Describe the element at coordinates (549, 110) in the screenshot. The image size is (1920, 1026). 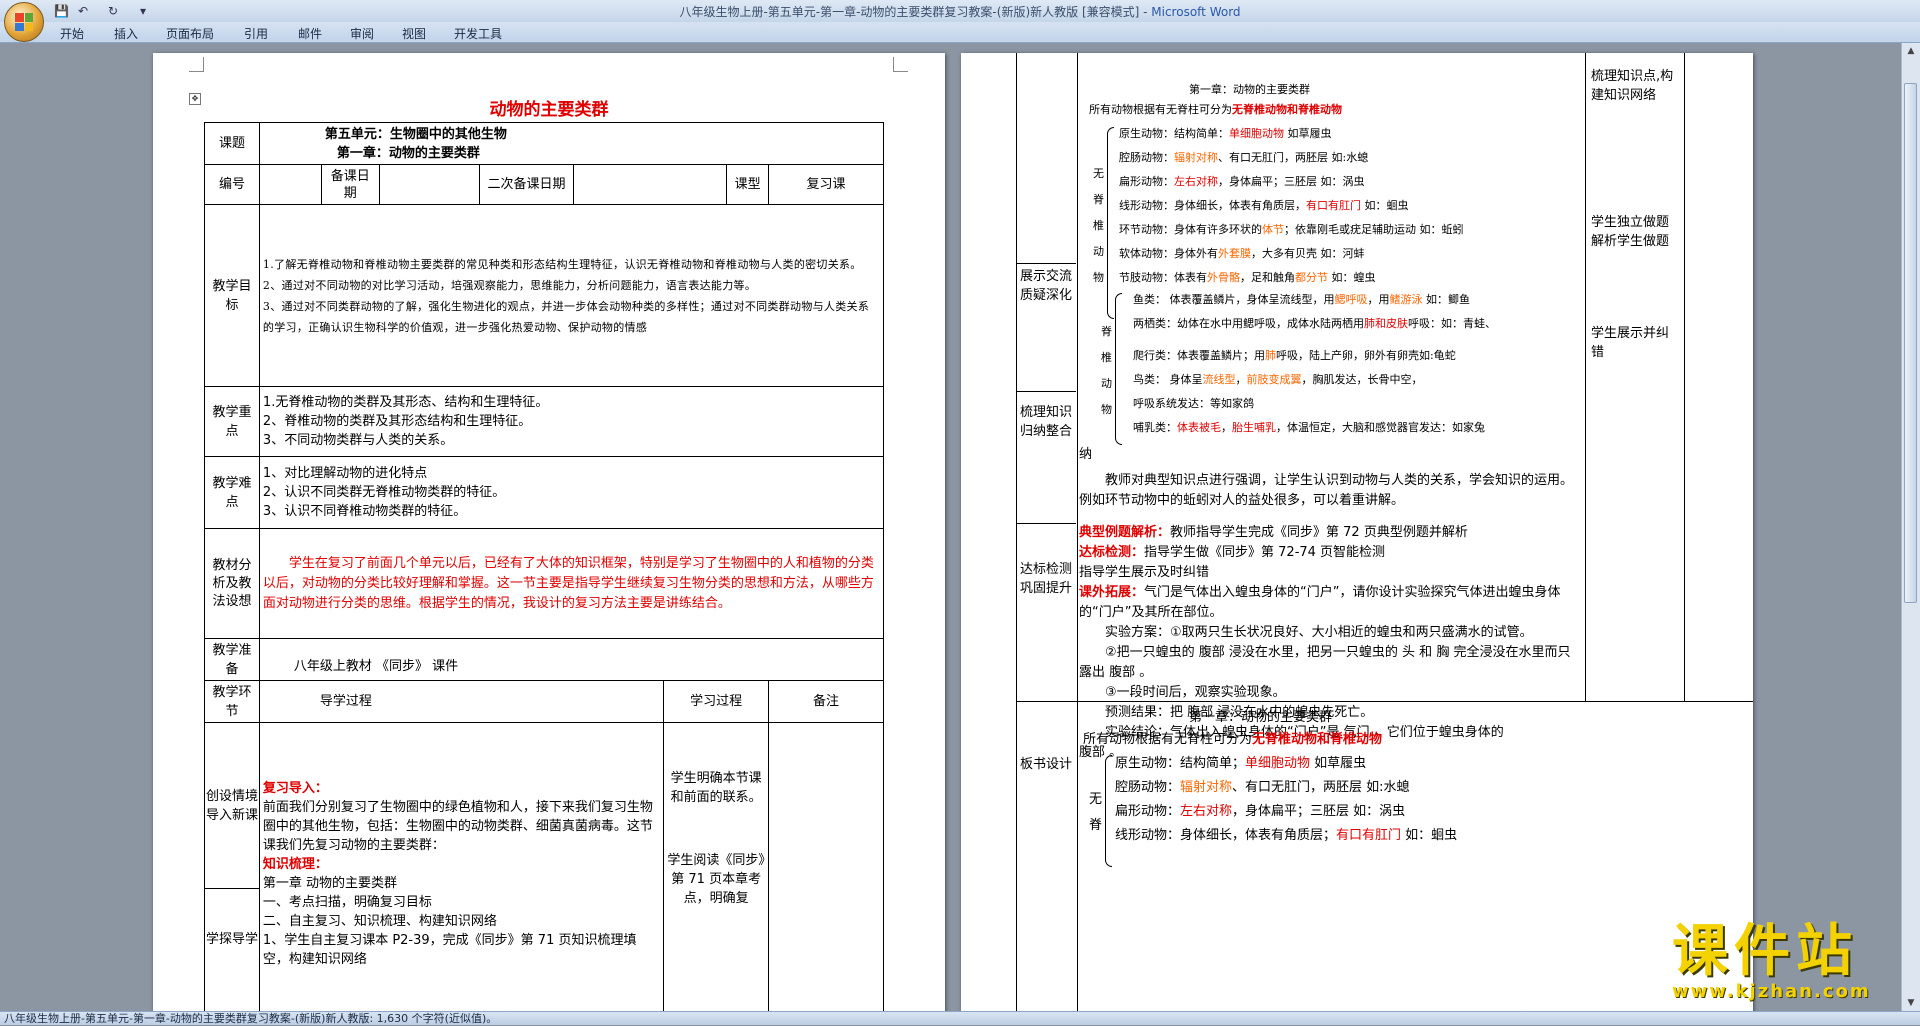
I see `page-title: 动物的主要类群` at that location.